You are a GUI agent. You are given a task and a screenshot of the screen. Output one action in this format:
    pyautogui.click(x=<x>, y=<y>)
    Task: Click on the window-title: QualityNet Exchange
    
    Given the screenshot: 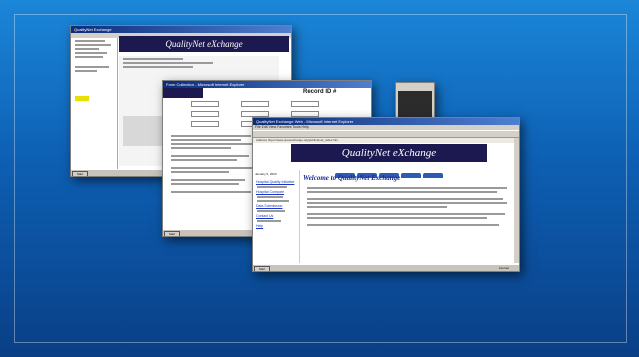 What is the action you would take?
    pyautogui.click(x=181, y=29)
    